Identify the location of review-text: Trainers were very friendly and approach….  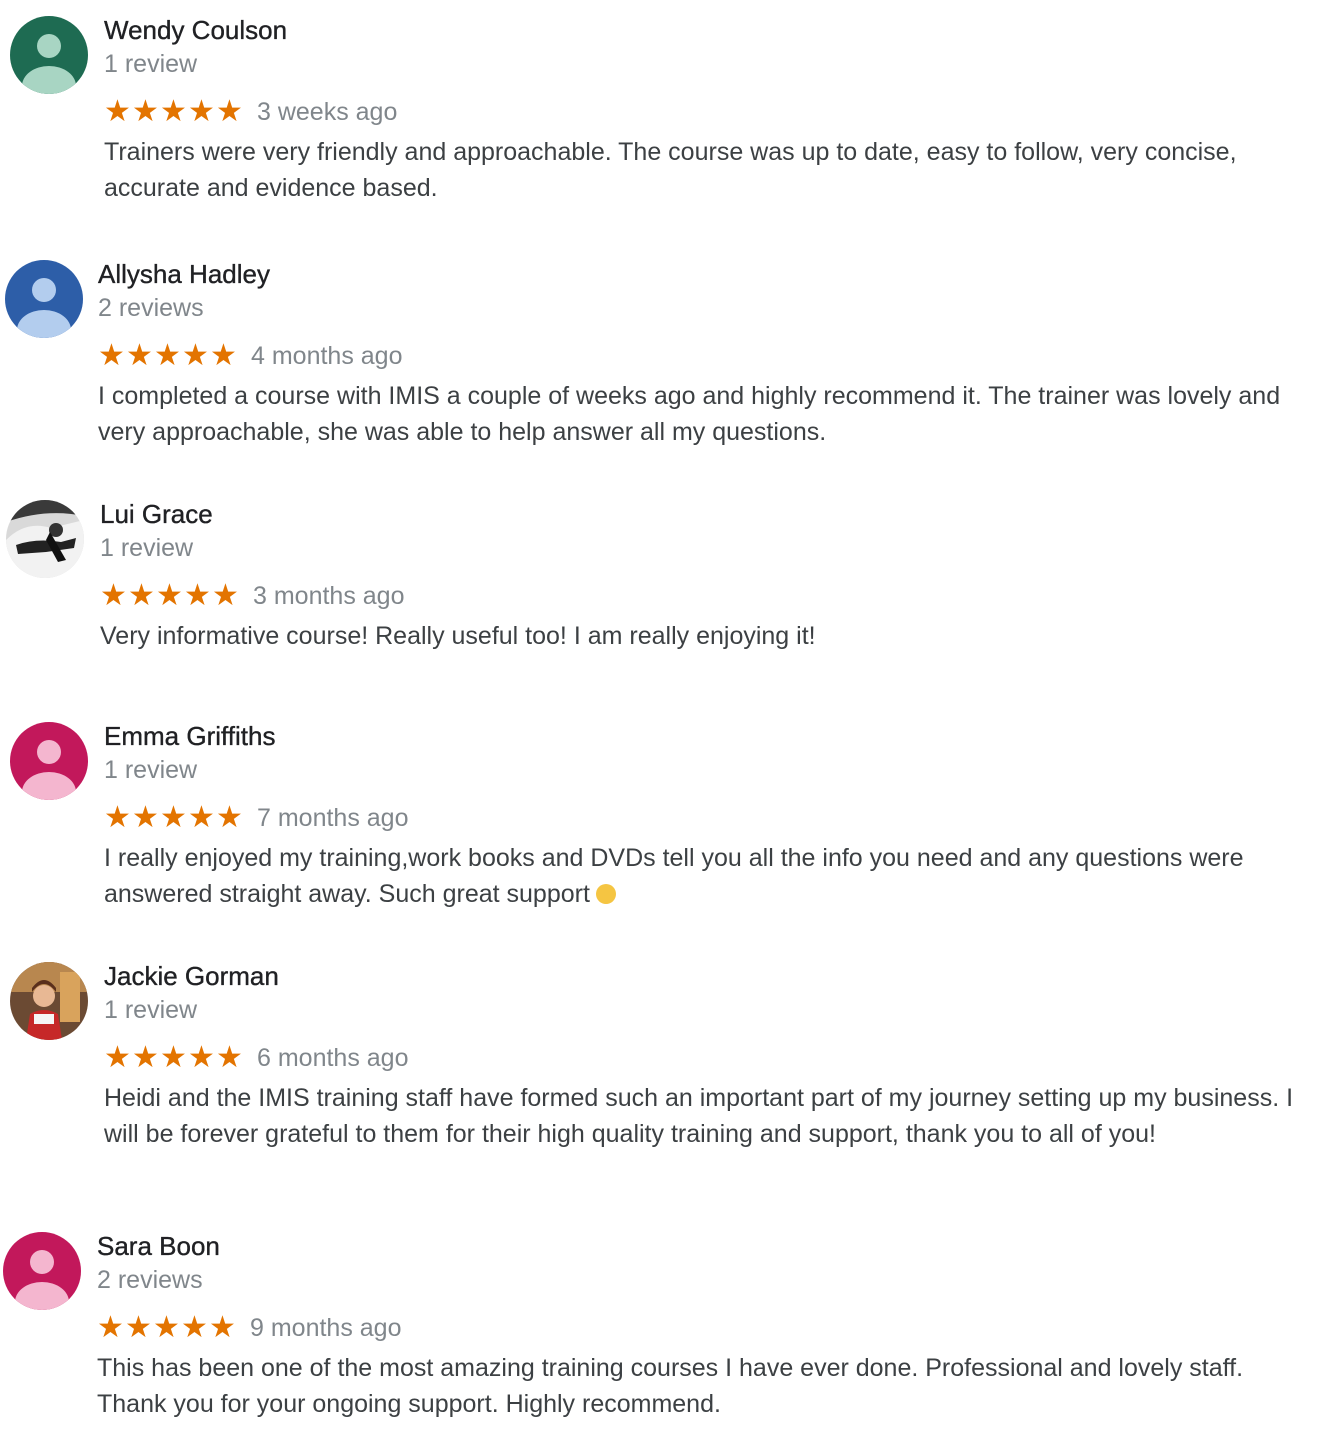
(670, 170).